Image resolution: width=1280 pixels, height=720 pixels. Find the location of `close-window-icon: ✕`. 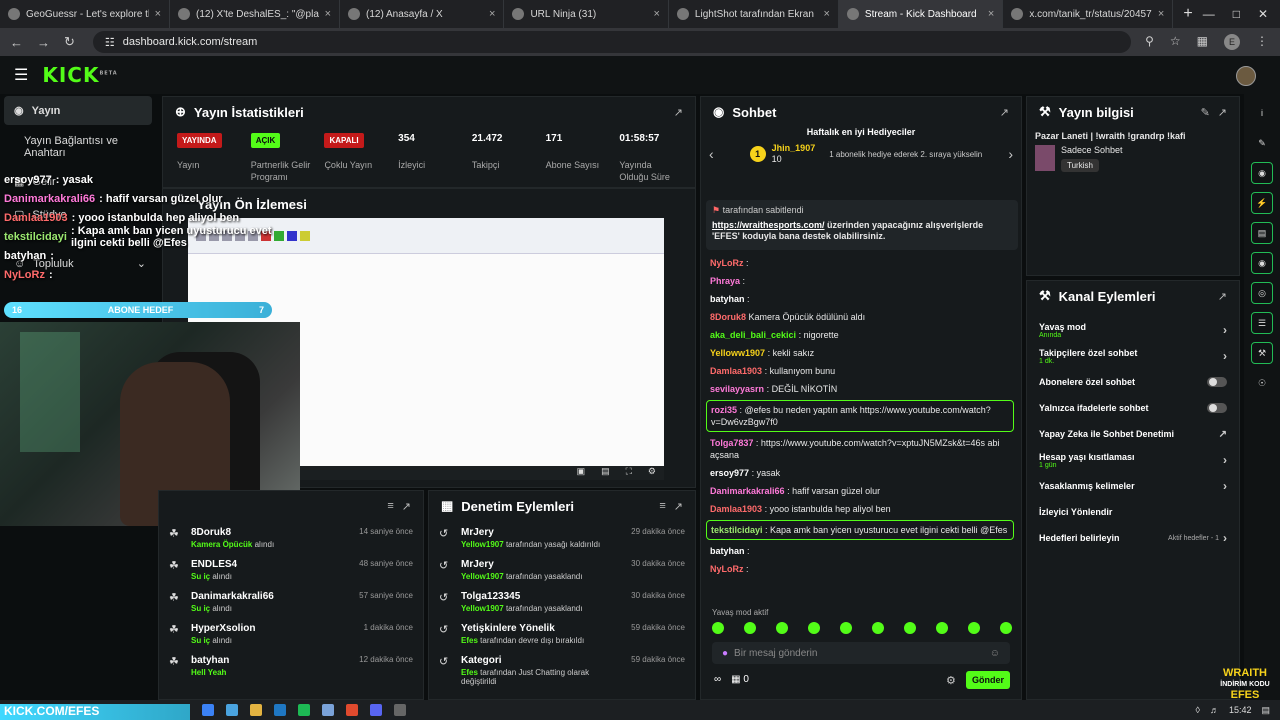

close-window-icon: ✕ is located at coordinates (1263, 14).